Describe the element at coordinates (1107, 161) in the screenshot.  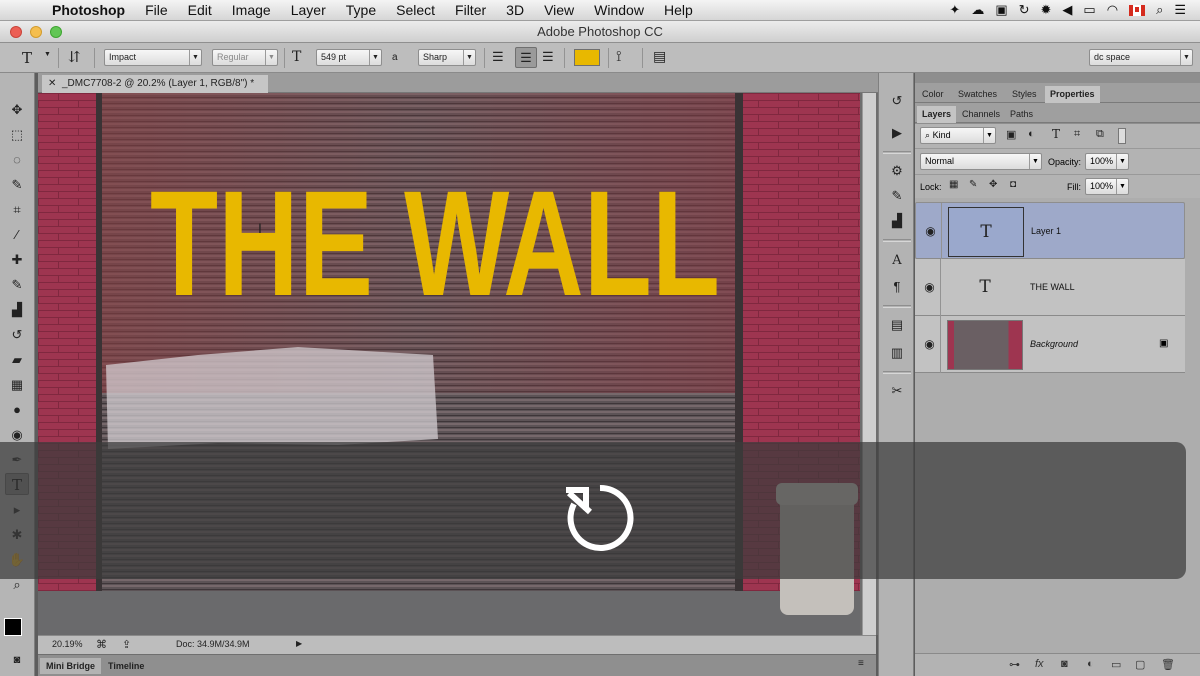
I see `opacity-input: 100% ▼` at that location.